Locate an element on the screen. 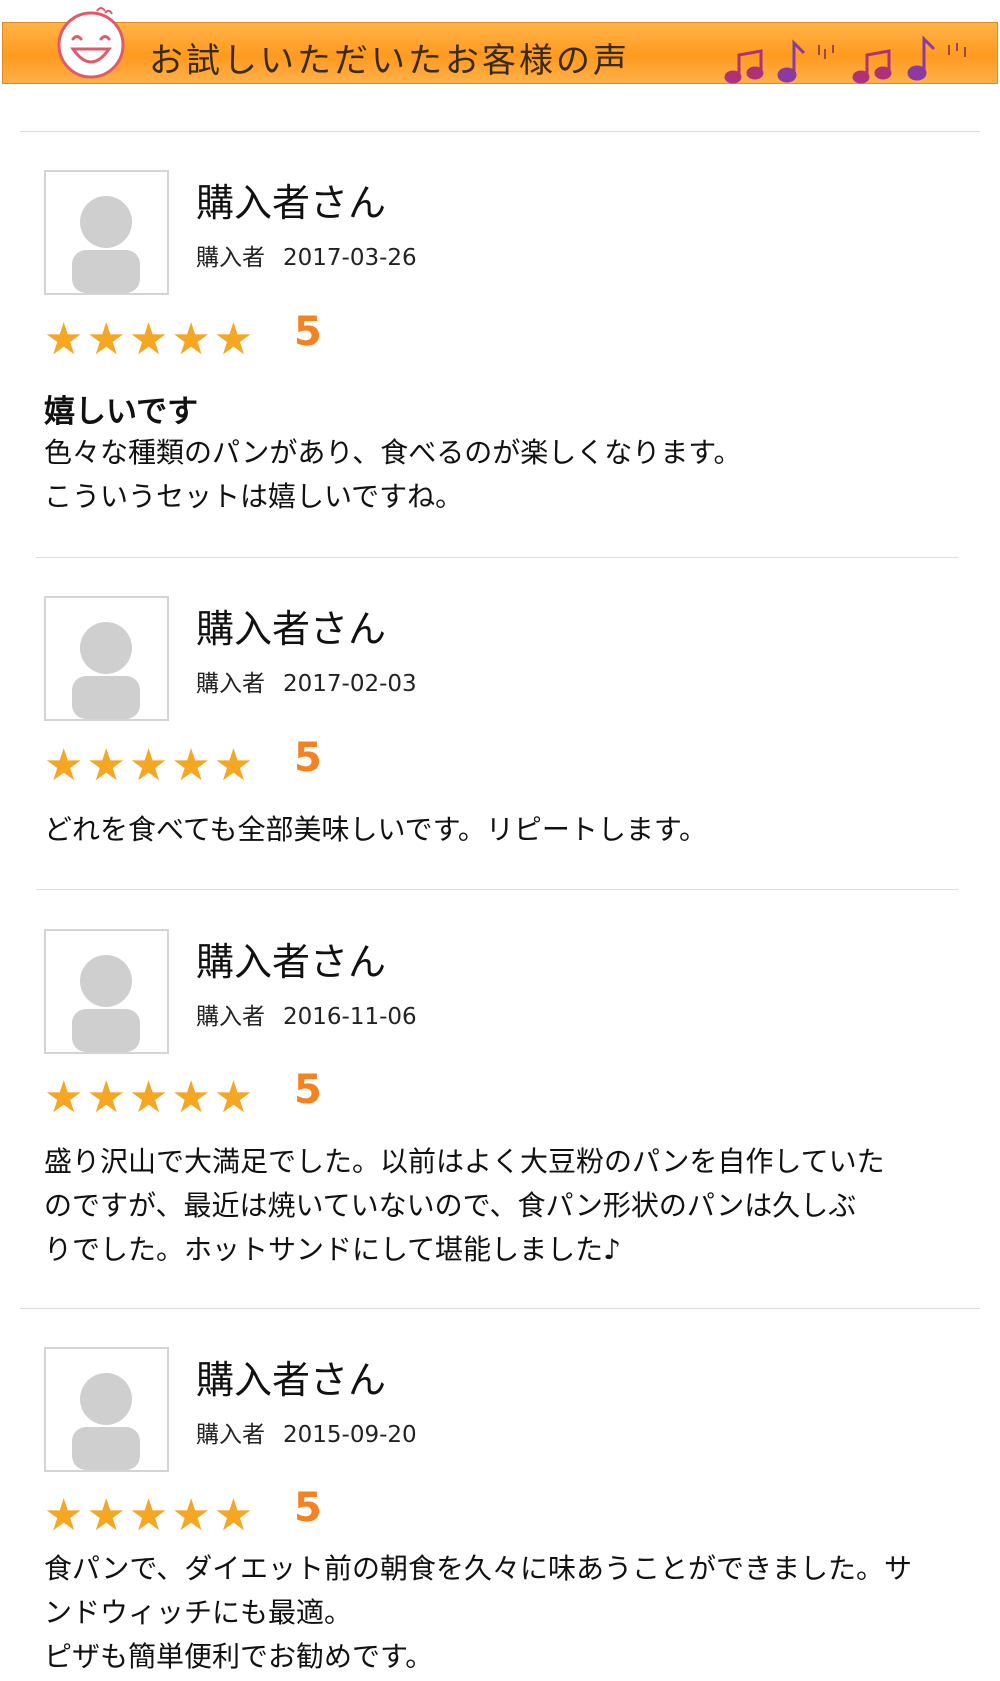 This screenshot has height=1681, width=1000. review-line: 盛り沢山で大満足でした。以前はよく大豆粉のパンを自作していた is located at coordinates (464, 1161).